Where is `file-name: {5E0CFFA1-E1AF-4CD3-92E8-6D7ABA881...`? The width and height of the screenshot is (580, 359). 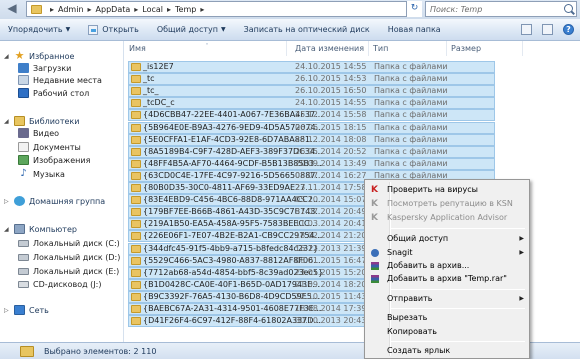 file-name: {5E0CFFA1-E1AF-4CD3-92E8-6D7ABA881... is located at coordinates (230, 139).